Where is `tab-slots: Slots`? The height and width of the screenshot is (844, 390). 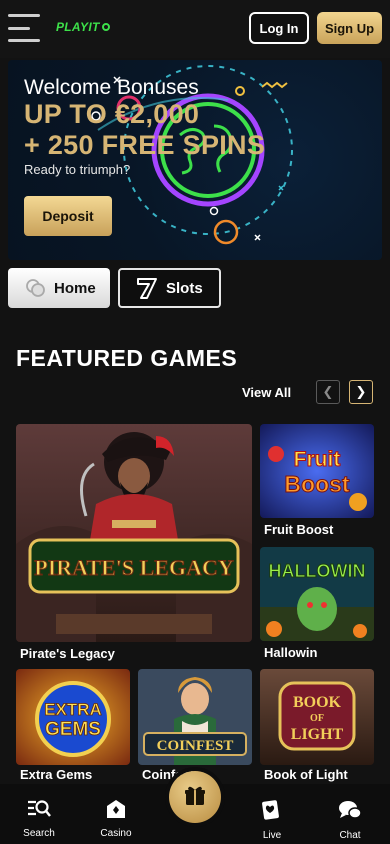
tab-slots: Slots is located at coordinates (169, 288).